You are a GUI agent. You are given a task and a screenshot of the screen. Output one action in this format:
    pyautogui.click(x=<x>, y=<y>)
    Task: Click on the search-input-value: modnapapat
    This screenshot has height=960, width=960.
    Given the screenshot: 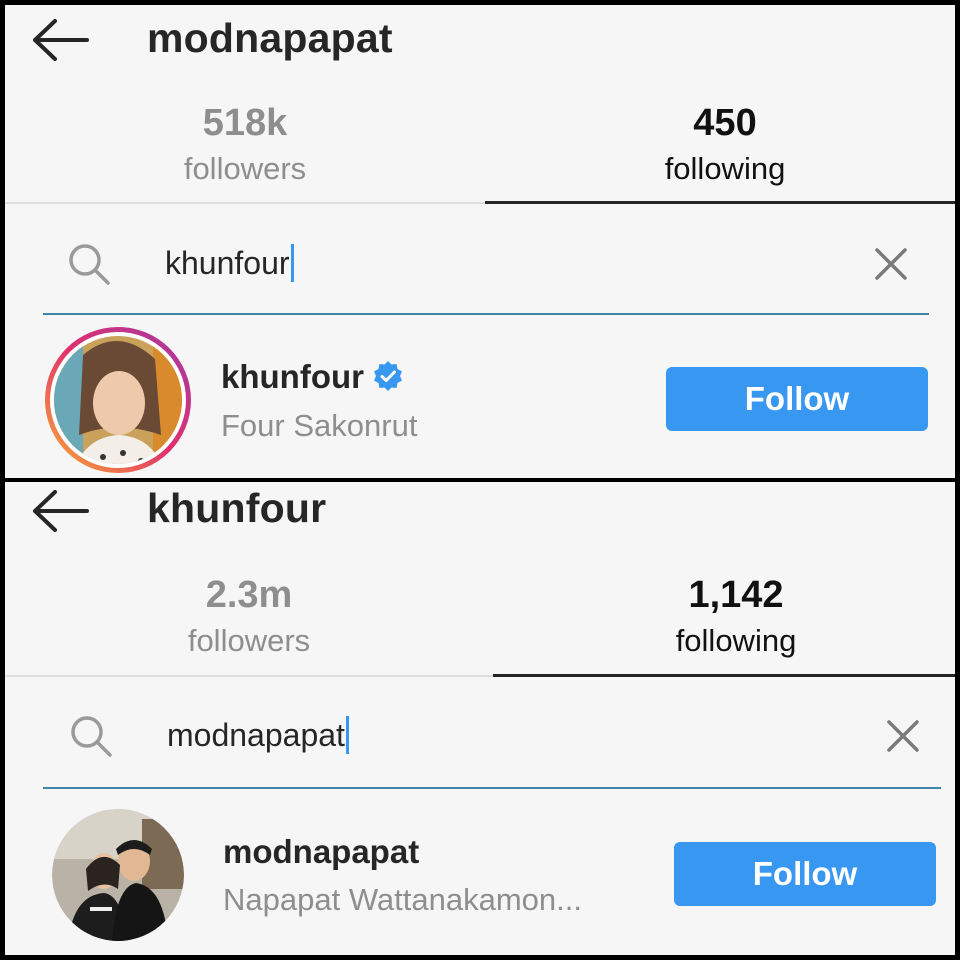 What is the action you would take?
    pyautogui.click(x=256, y=735)
    